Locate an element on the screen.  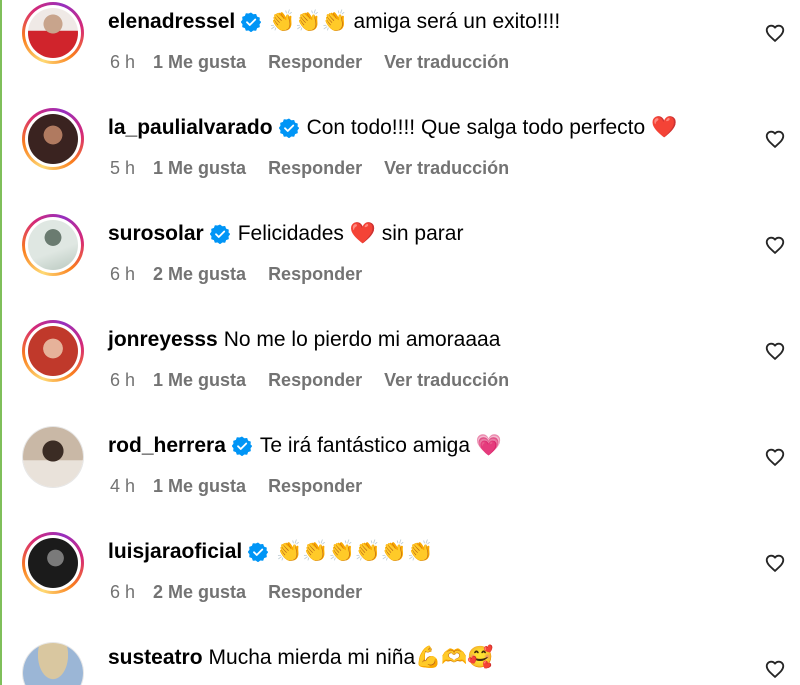
comment-username: susteatro is located at coordinates (155, 658).